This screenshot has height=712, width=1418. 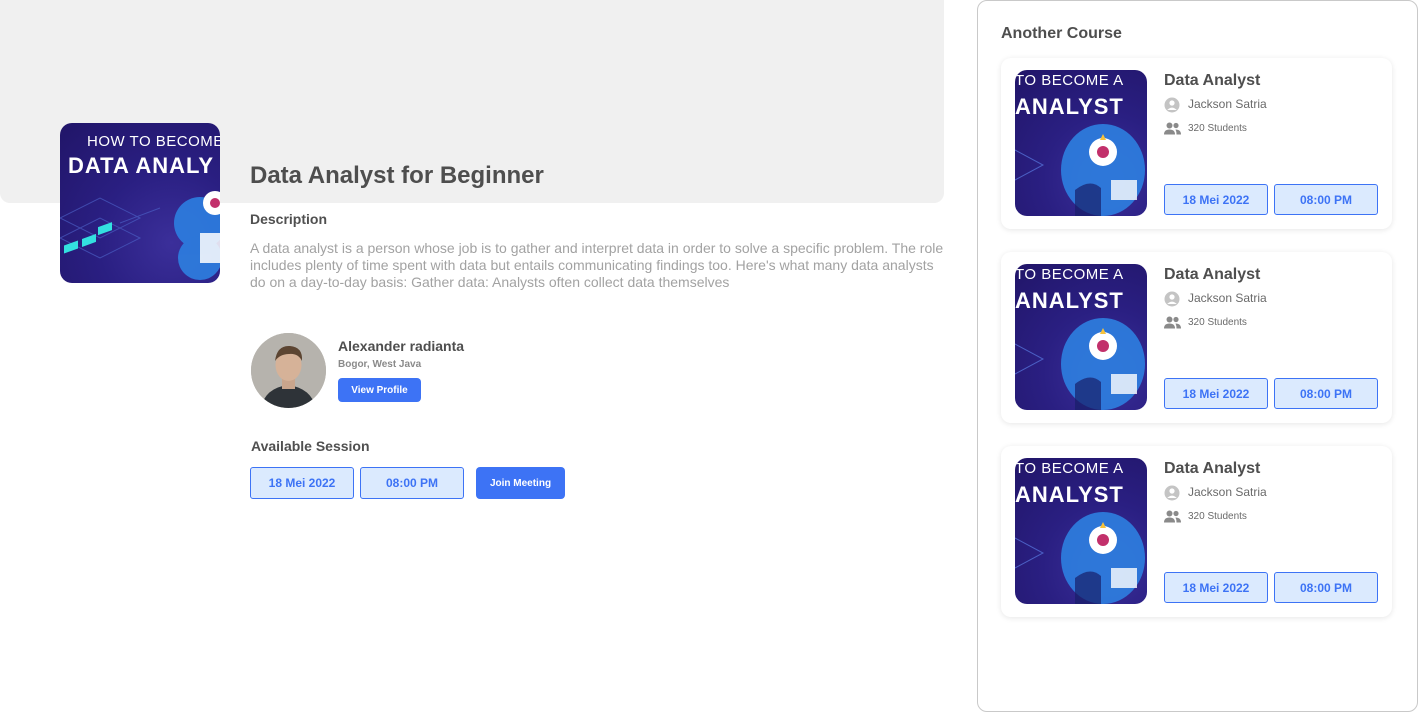 I want to click on mentor-avatar, so click(x=288, y=370).